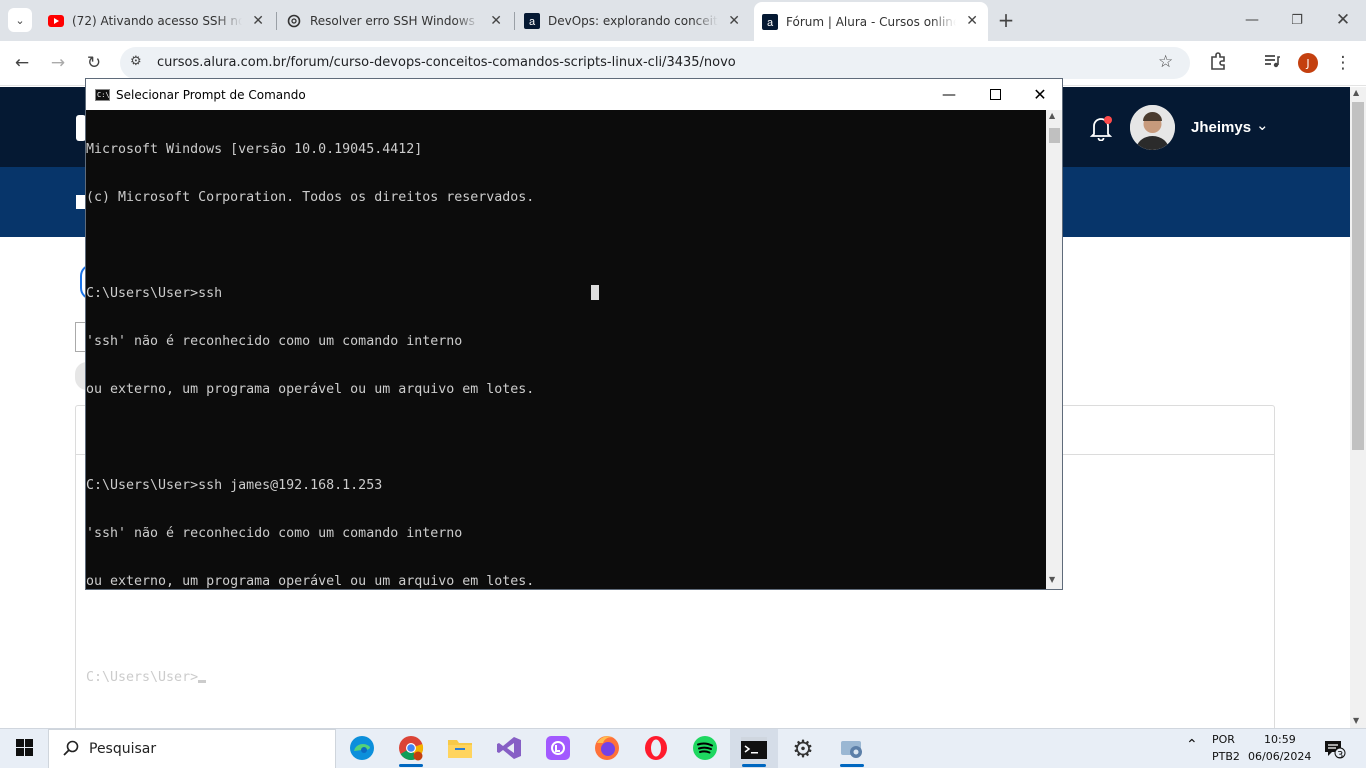 This screenshot has height=768, width=1366. What do you see at coordinates (656, 748) in the screenshot?
I see `taskbar-app-opera` at bounding box center [656, 748].